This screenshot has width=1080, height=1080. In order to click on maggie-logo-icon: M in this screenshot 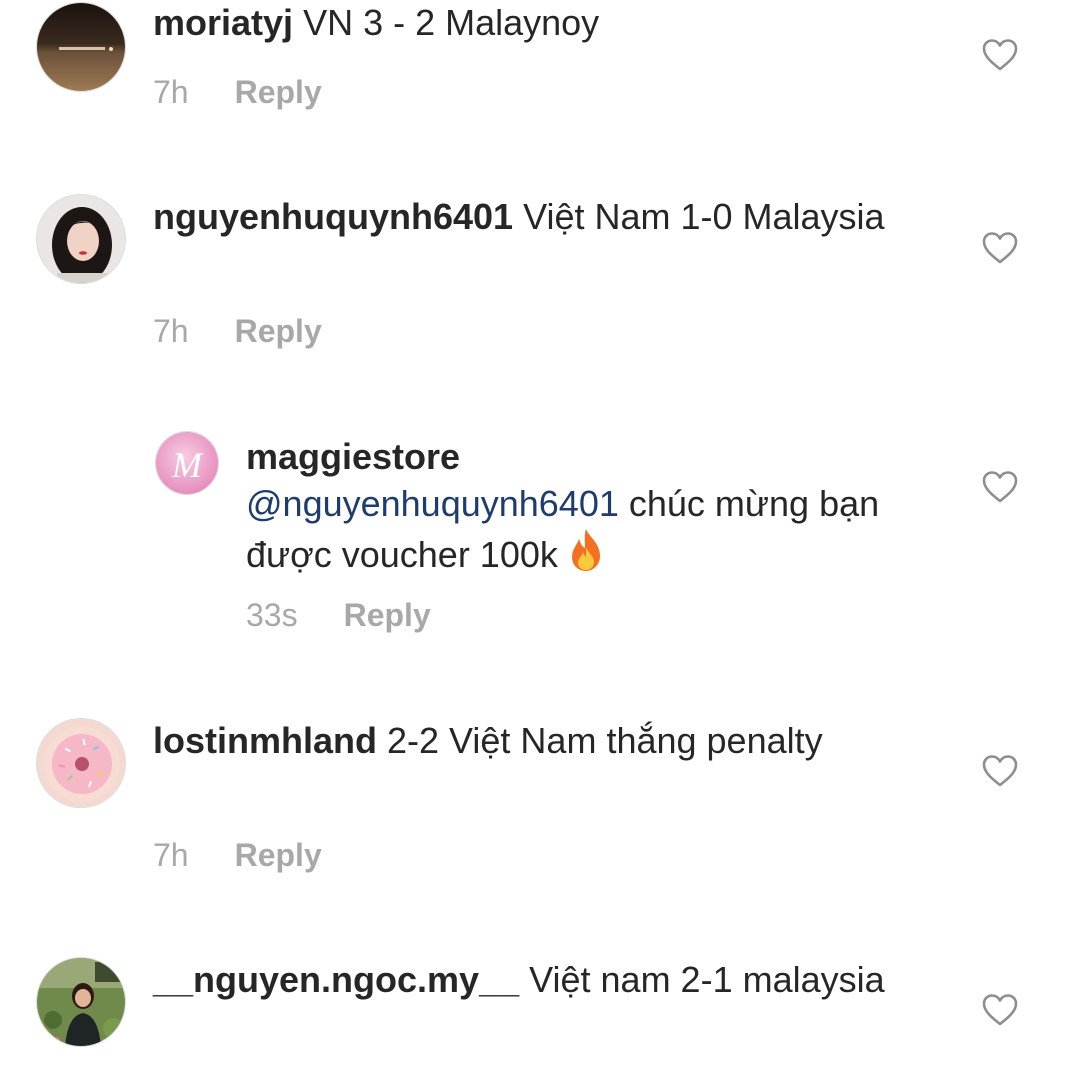, I will do `click(187, 463)`.